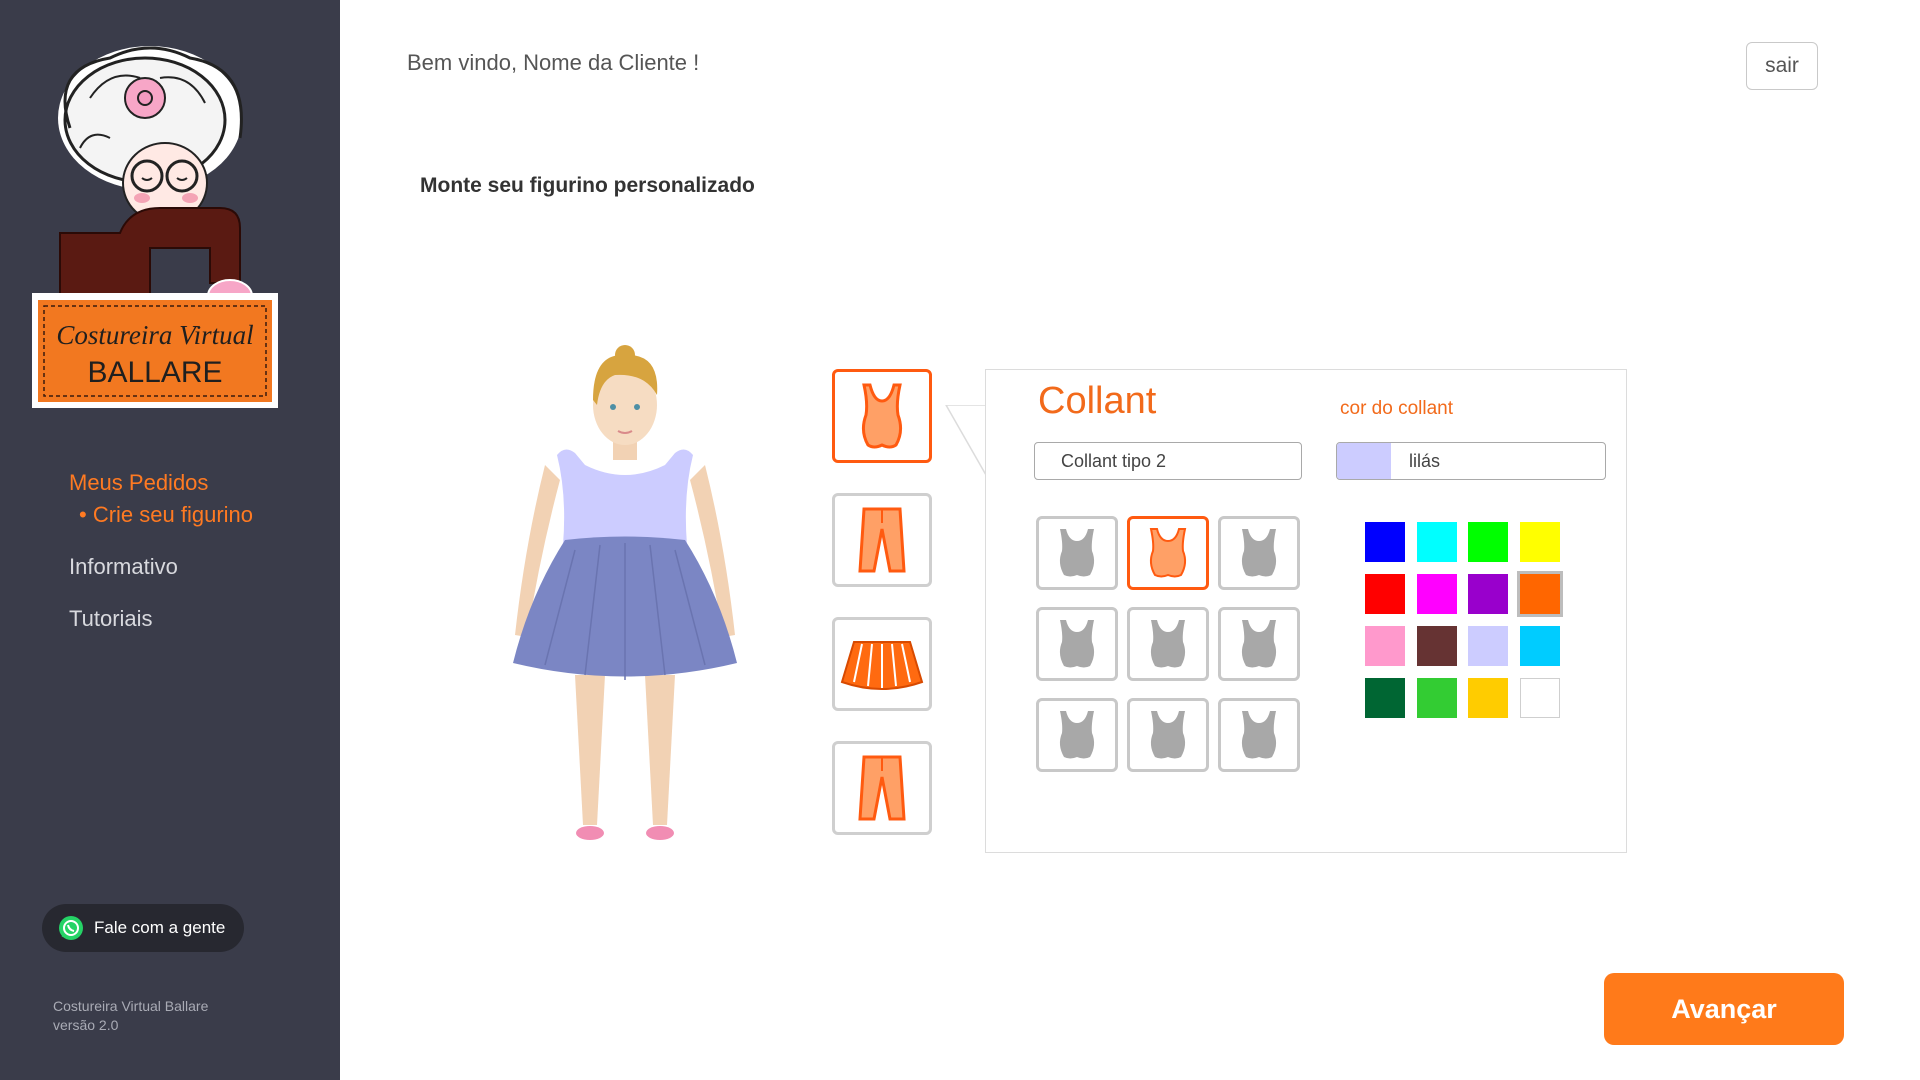 Image resolution: width=1920 pixels, height=1080 pixels. Describe the element at coordinates (71, 928) in the screenshot. I see `whatsapp-icon` at that location.